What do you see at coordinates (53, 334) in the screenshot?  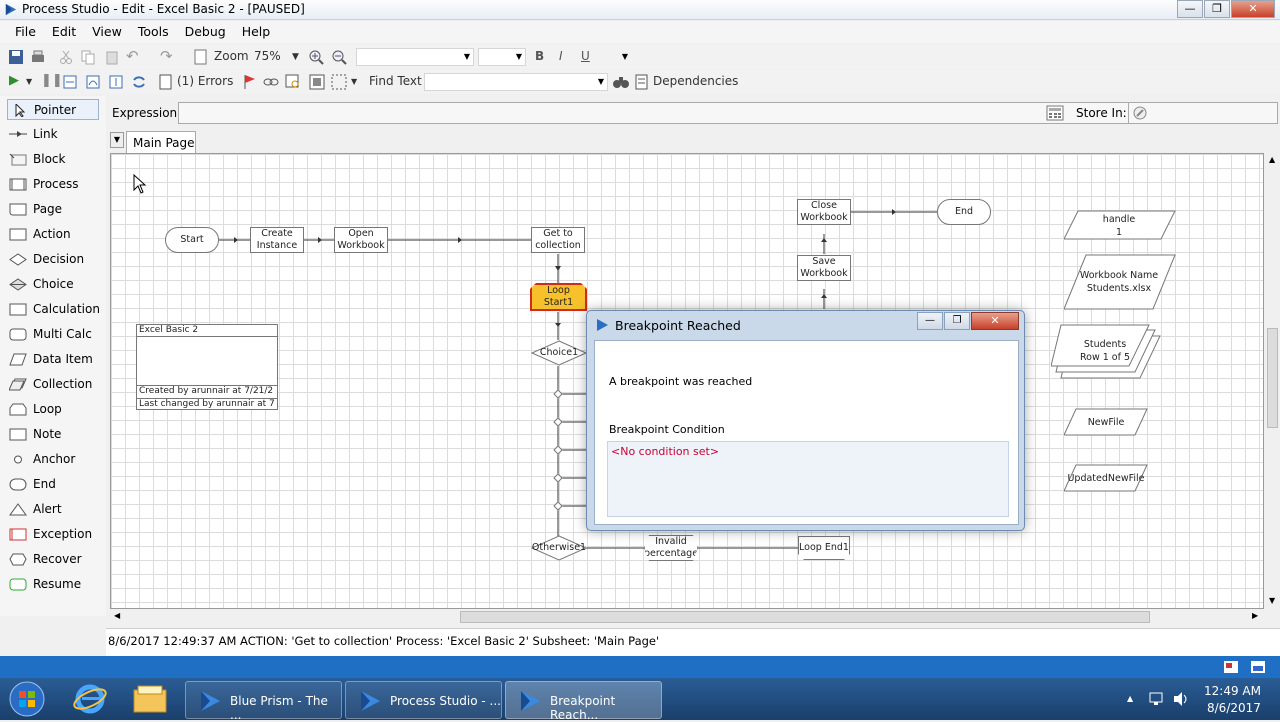 I see `palette-multi-calc: Multi Calc` at bounding box center [53, 334].